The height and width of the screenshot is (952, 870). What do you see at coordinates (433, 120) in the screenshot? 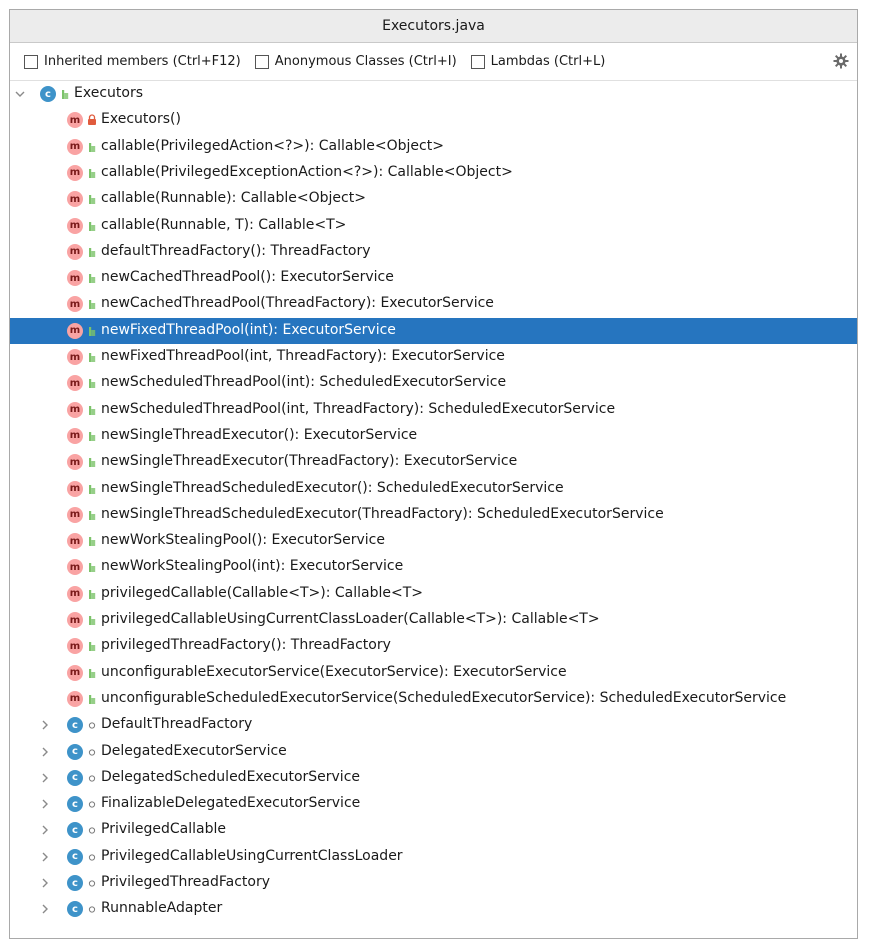
I see `tree-member-row: m Executors()` at bounding box center [433, 120].